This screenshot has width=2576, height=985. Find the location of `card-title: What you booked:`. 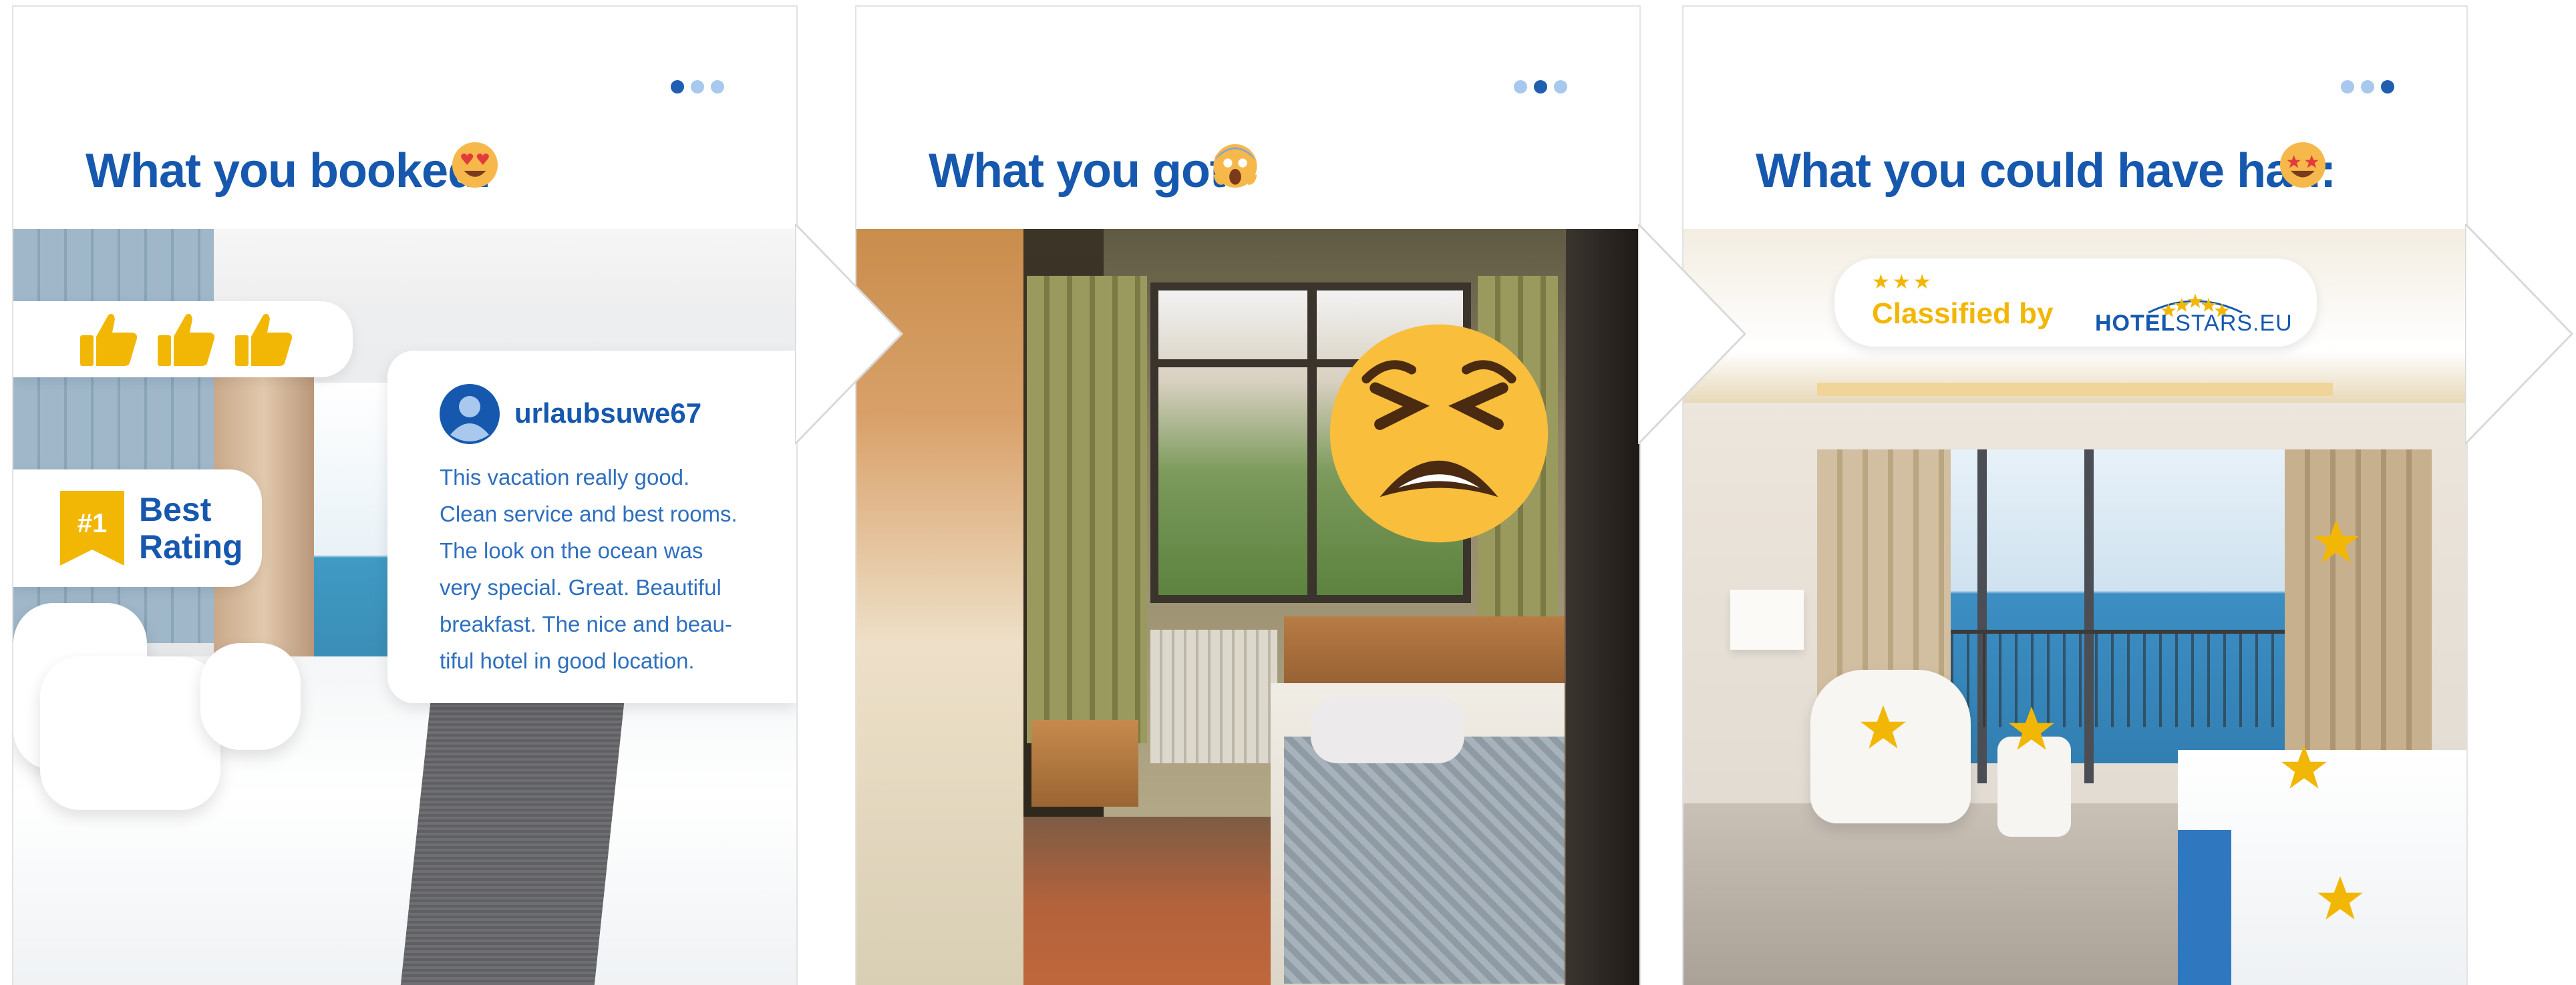

card-title: What you booked: is located at coordinates (289, 171).